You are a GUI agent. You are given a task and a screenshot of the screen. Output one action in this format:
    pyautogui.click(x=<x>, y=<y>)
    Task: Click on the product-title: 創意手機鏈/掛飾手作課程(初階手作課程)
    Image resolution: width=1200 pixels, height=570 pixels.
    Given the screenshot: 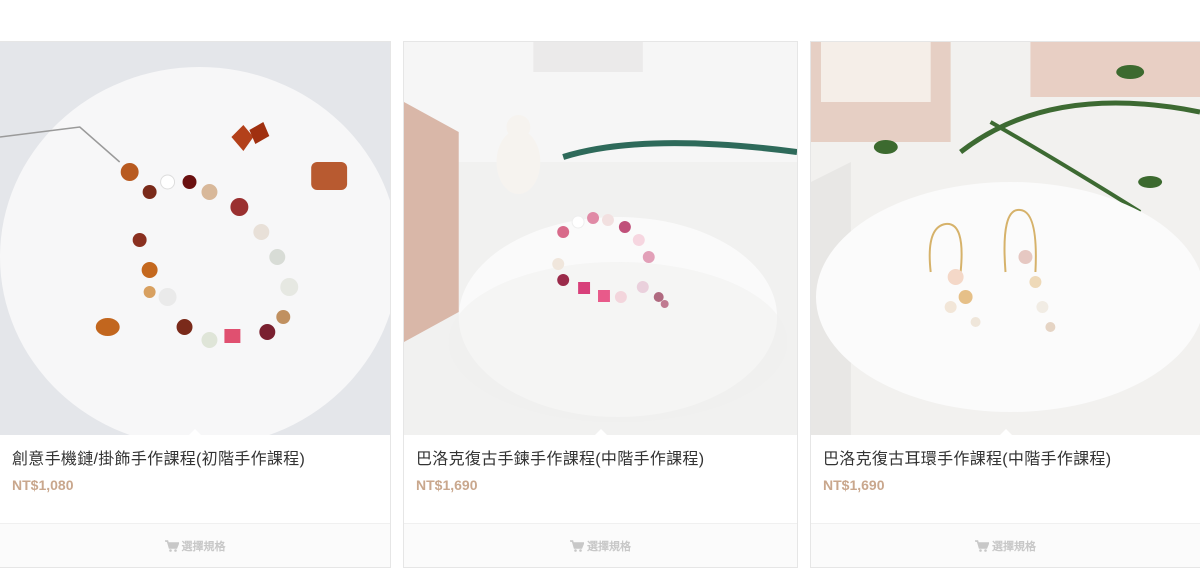 What is the action you would take?
    pyautogui.click(x=197, y=460)
    